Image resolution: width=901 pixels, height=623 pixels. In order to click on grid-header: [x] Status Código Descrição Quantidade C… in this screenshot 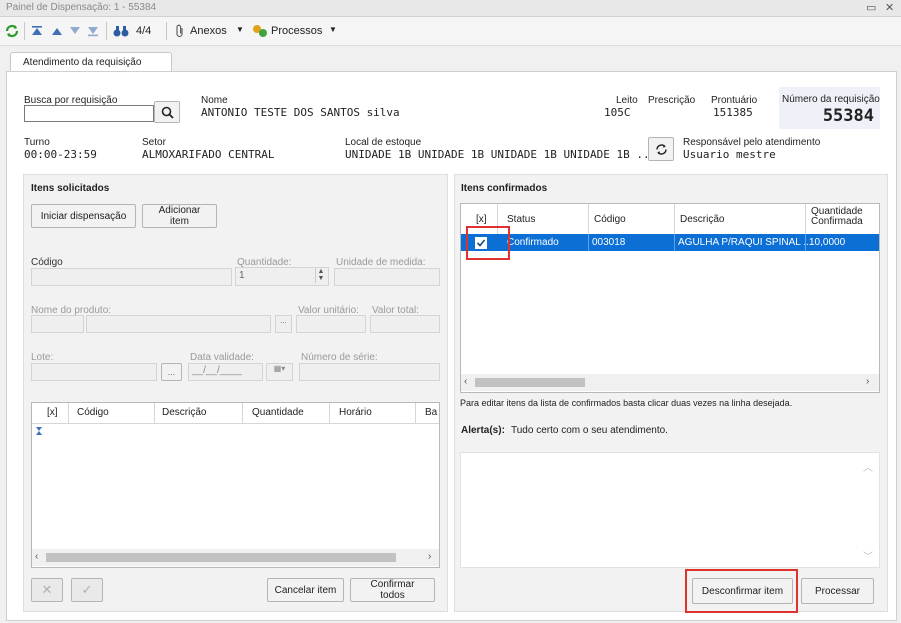, I will do `click(670, 219)`.